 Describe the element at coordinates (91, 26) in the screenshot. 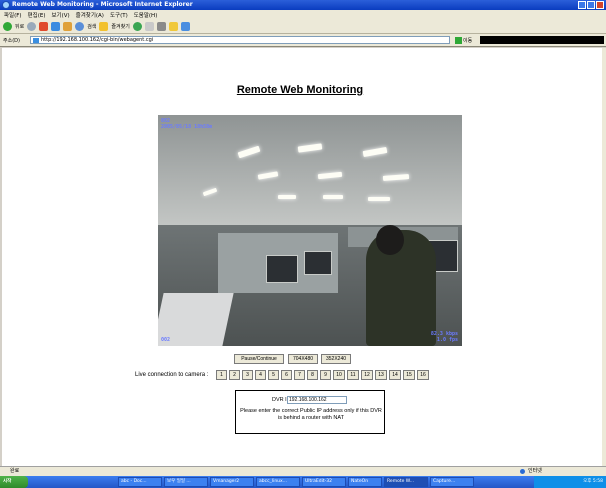

I see `search-label: 검색` at that location.